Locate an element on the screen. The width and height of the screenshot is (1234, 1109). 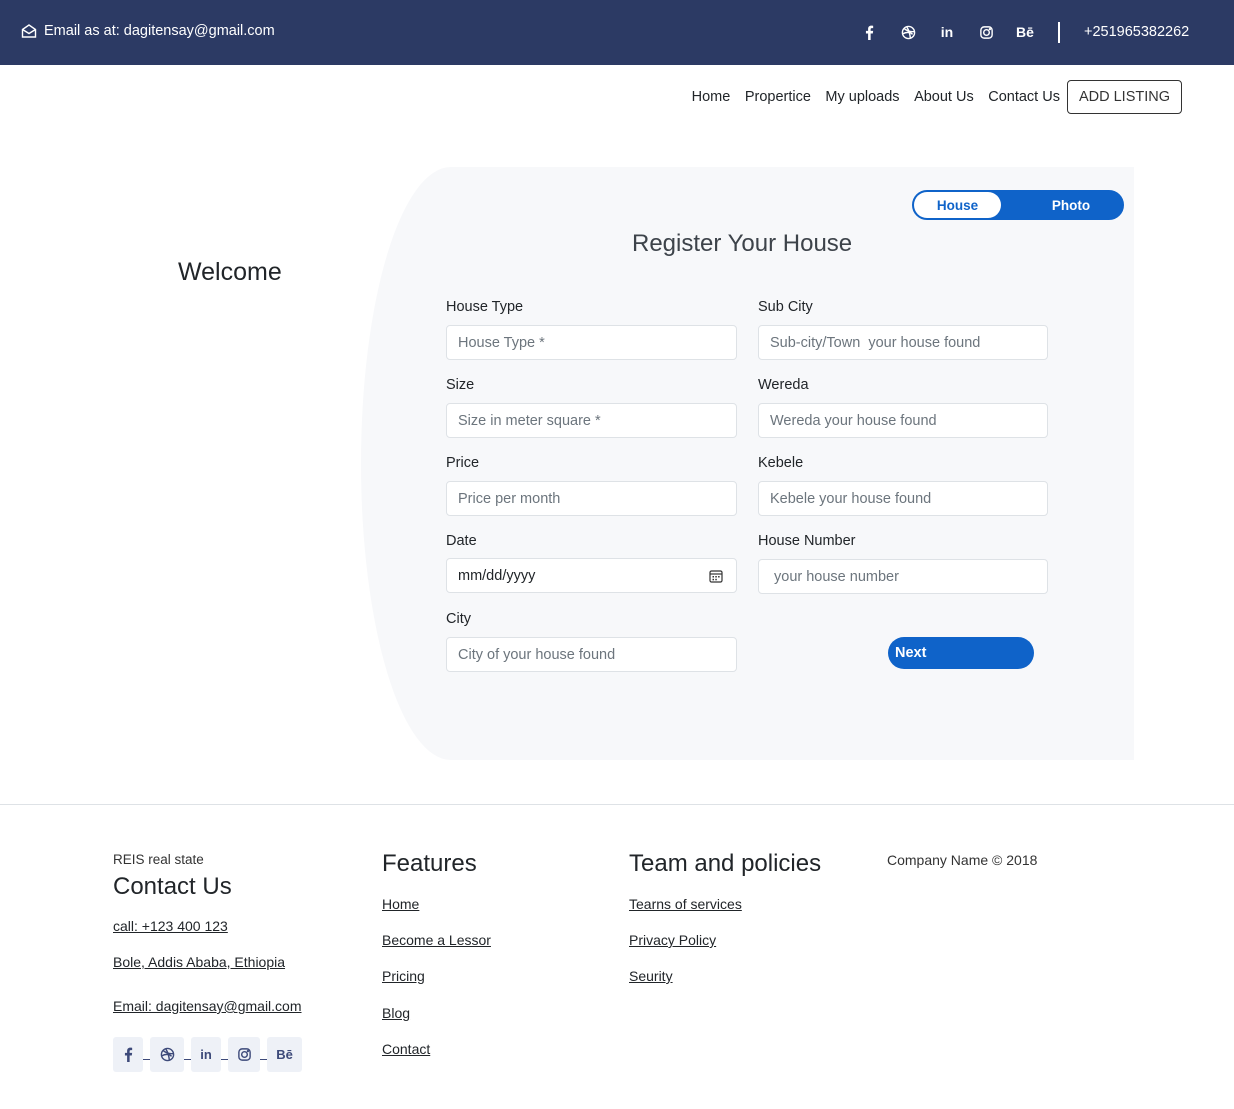
features-link-home: Home is located at coordinates (400, 904).